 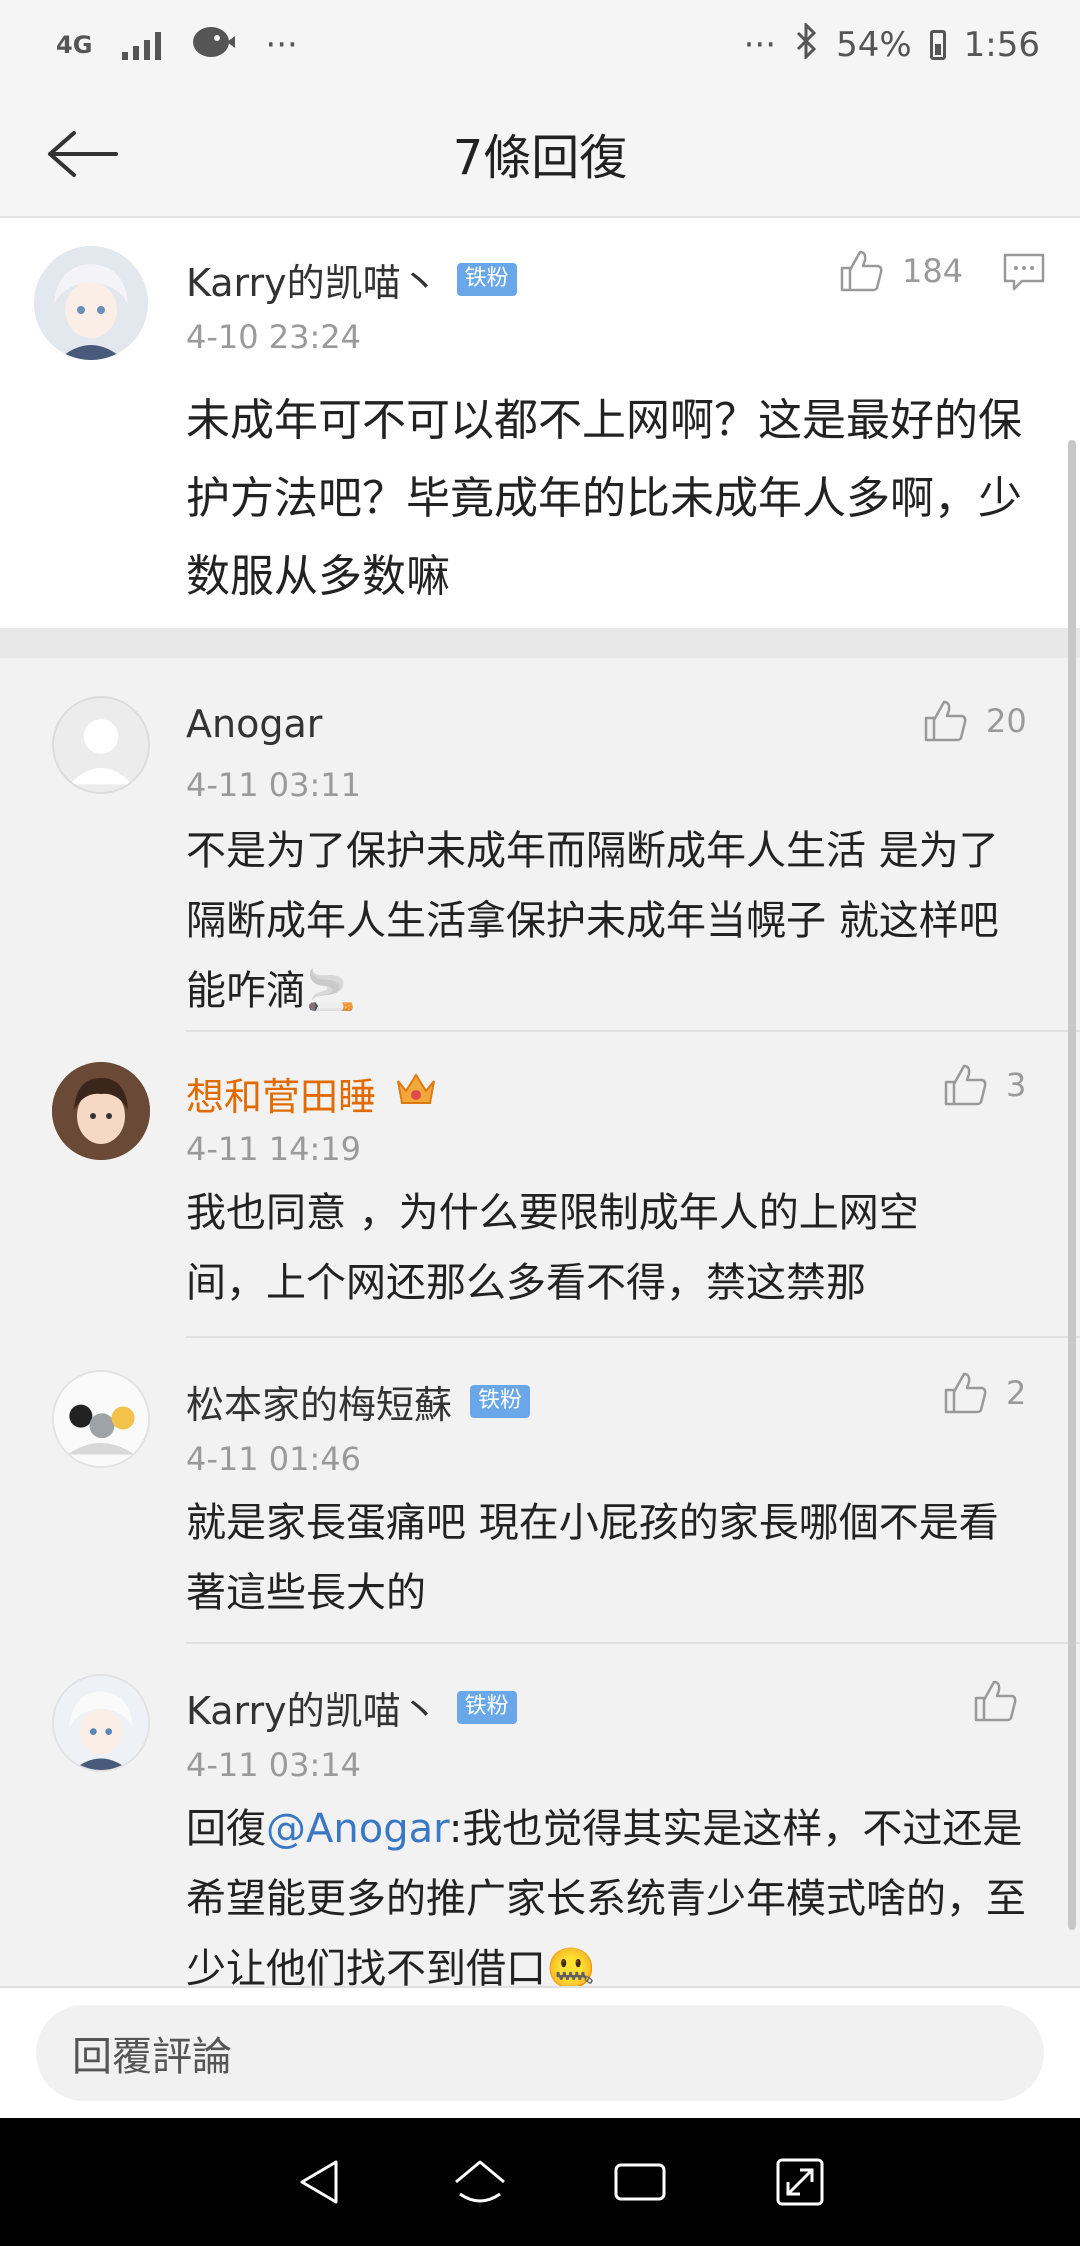 What do you see at coordinates (281, 45) in the screenshot?
I see `more-notifications: ···` at bounding box center [281, 45].